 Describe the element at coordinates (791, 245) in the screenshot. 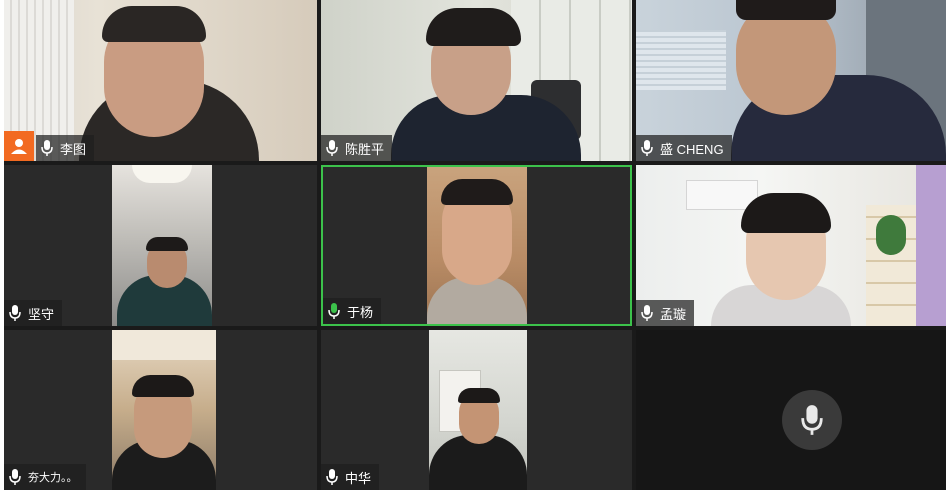

I see `participant-tile-6: 孟璇` at that location.